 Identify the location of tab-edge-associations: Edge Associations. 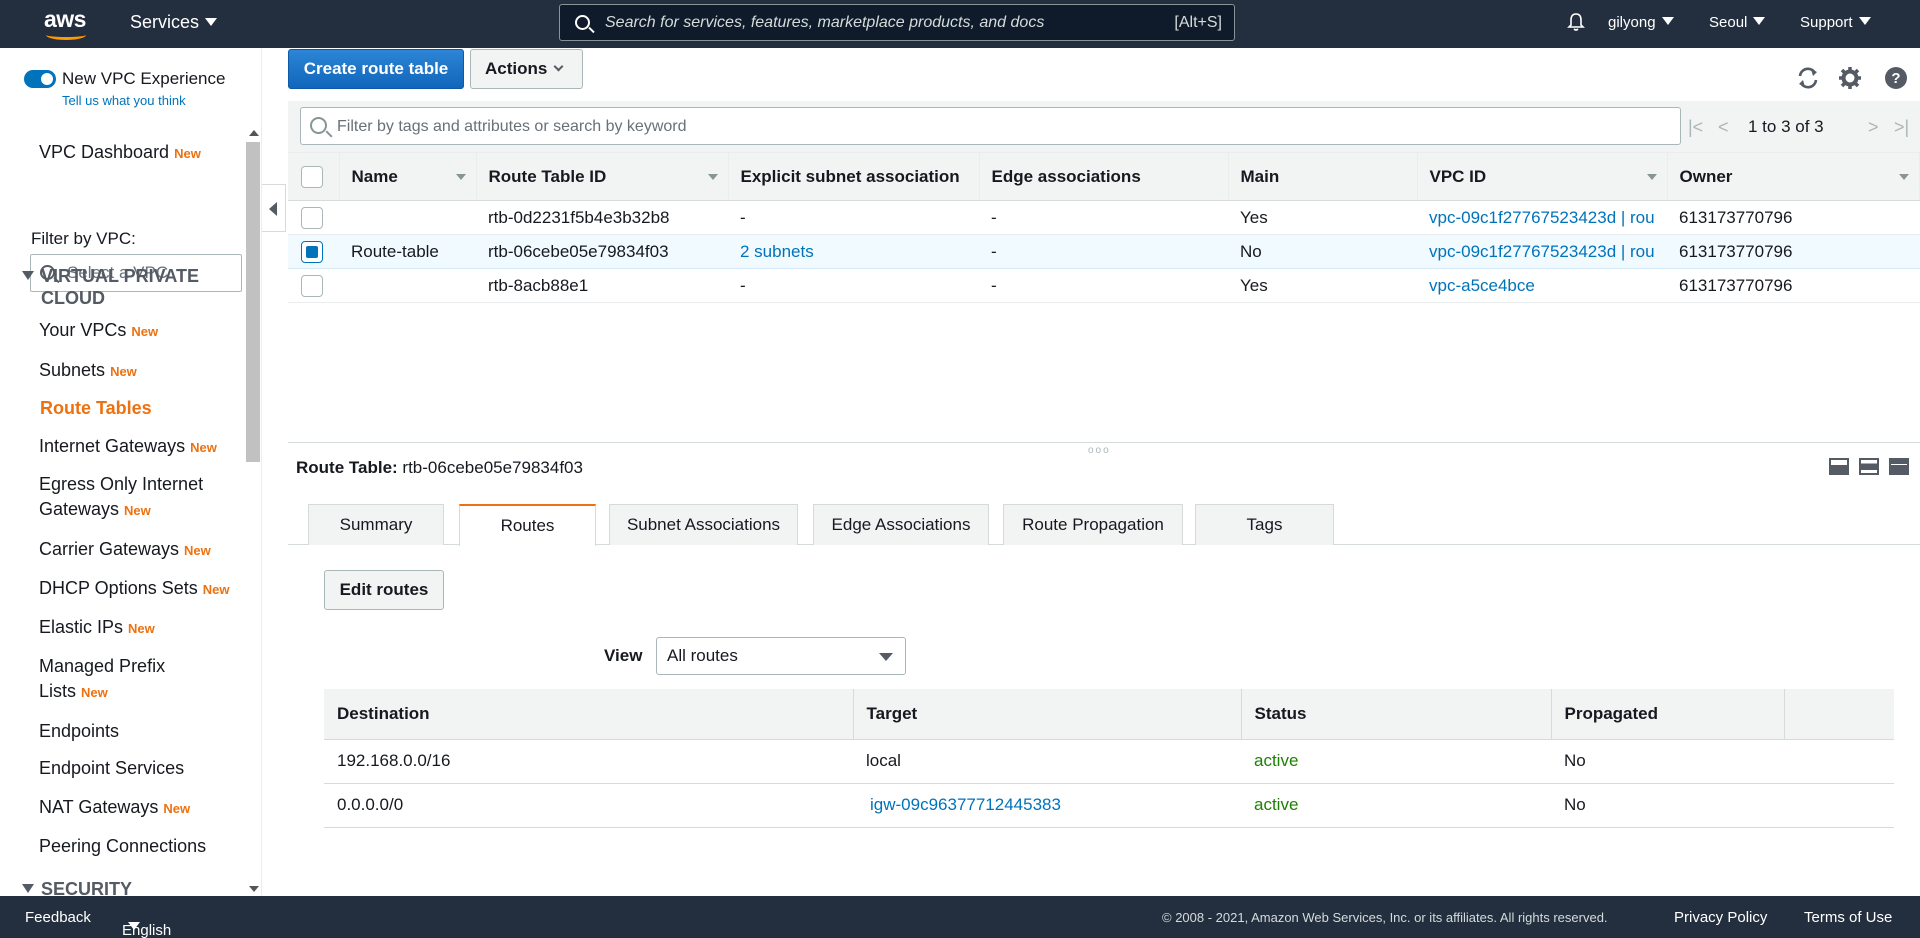
(901, 524).